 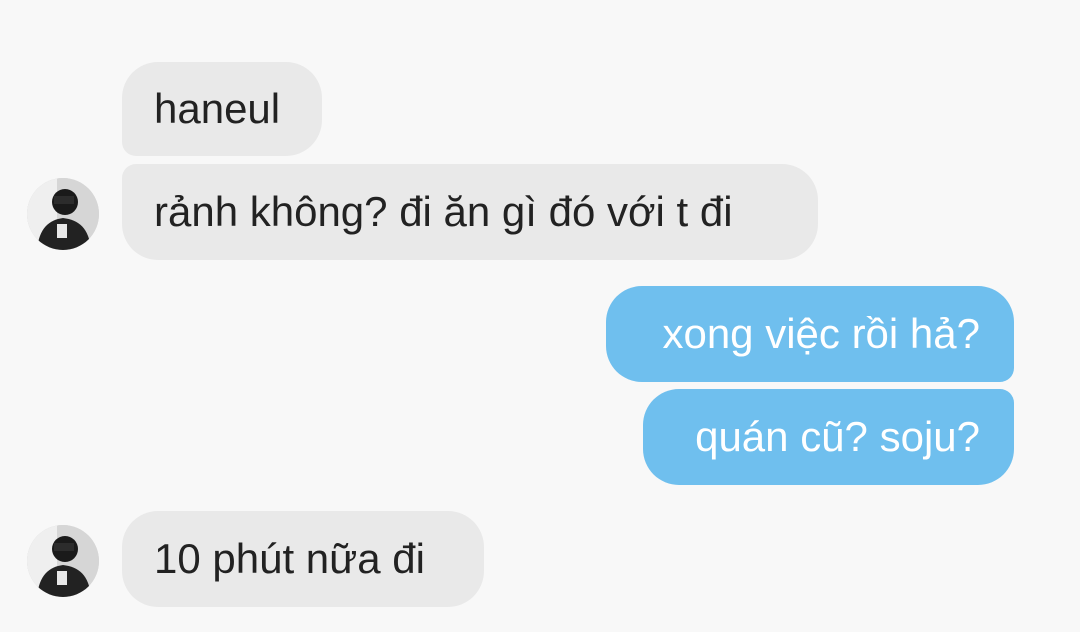 I want to click on incoming-message-bubble: rảnh không? đi ăn gì đó với t đi, so click(x=470, y=212).